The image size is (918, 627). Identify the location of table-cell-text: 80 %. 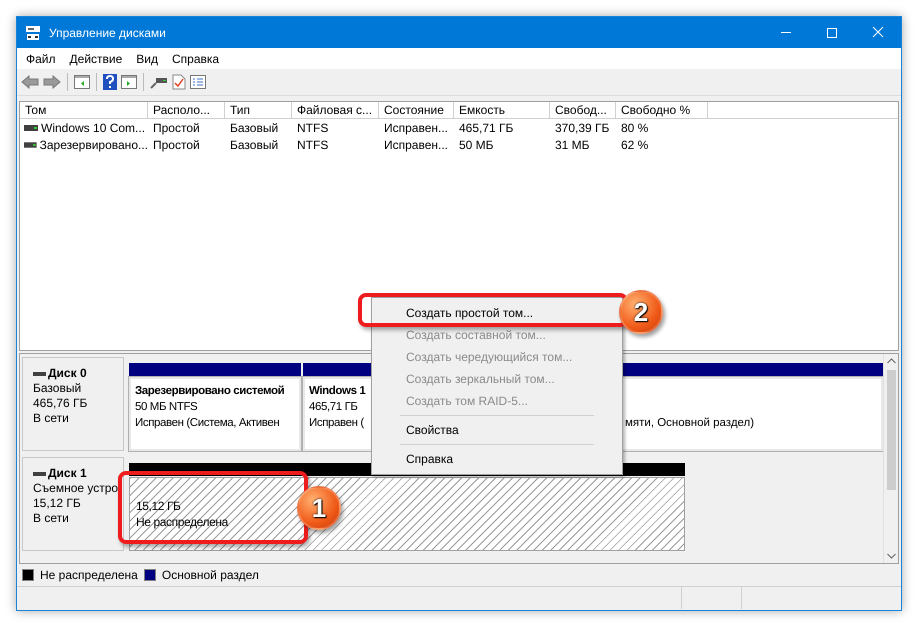
(635, 128).